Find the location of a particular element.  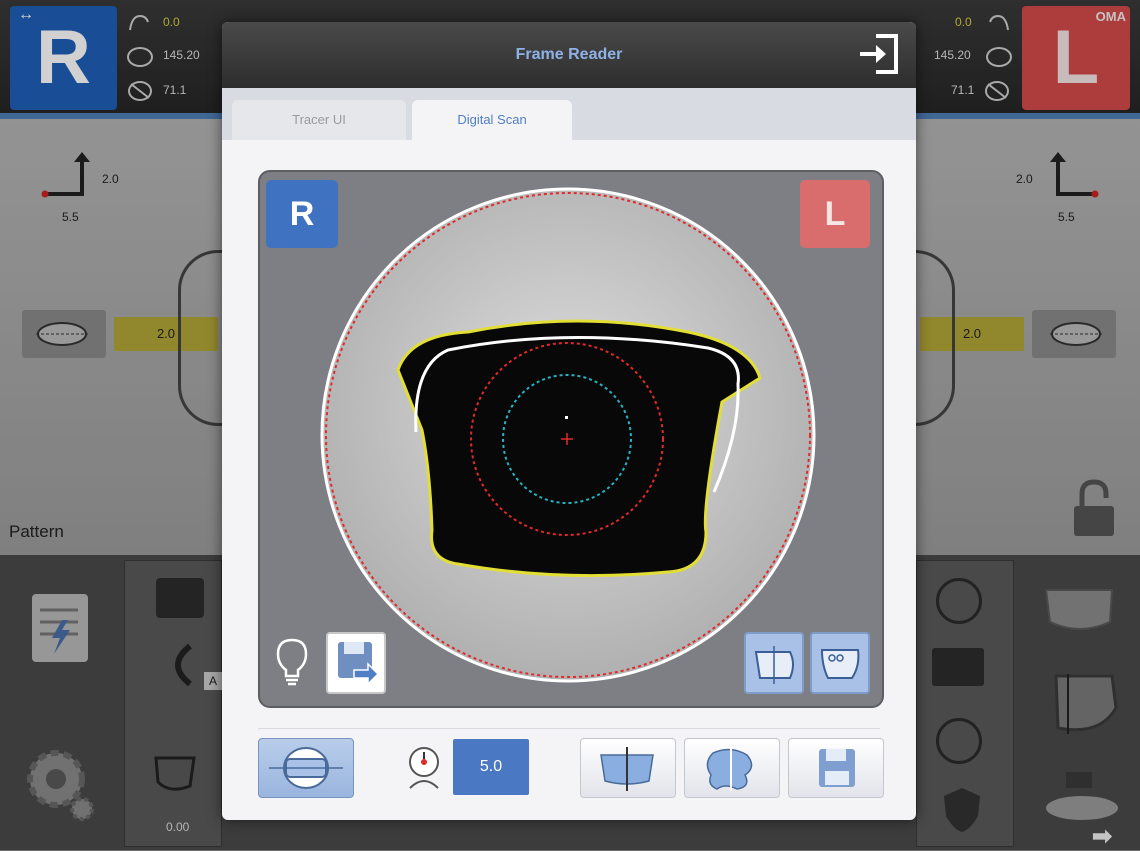

toolbar-separator is located at coordinates (569, 728).